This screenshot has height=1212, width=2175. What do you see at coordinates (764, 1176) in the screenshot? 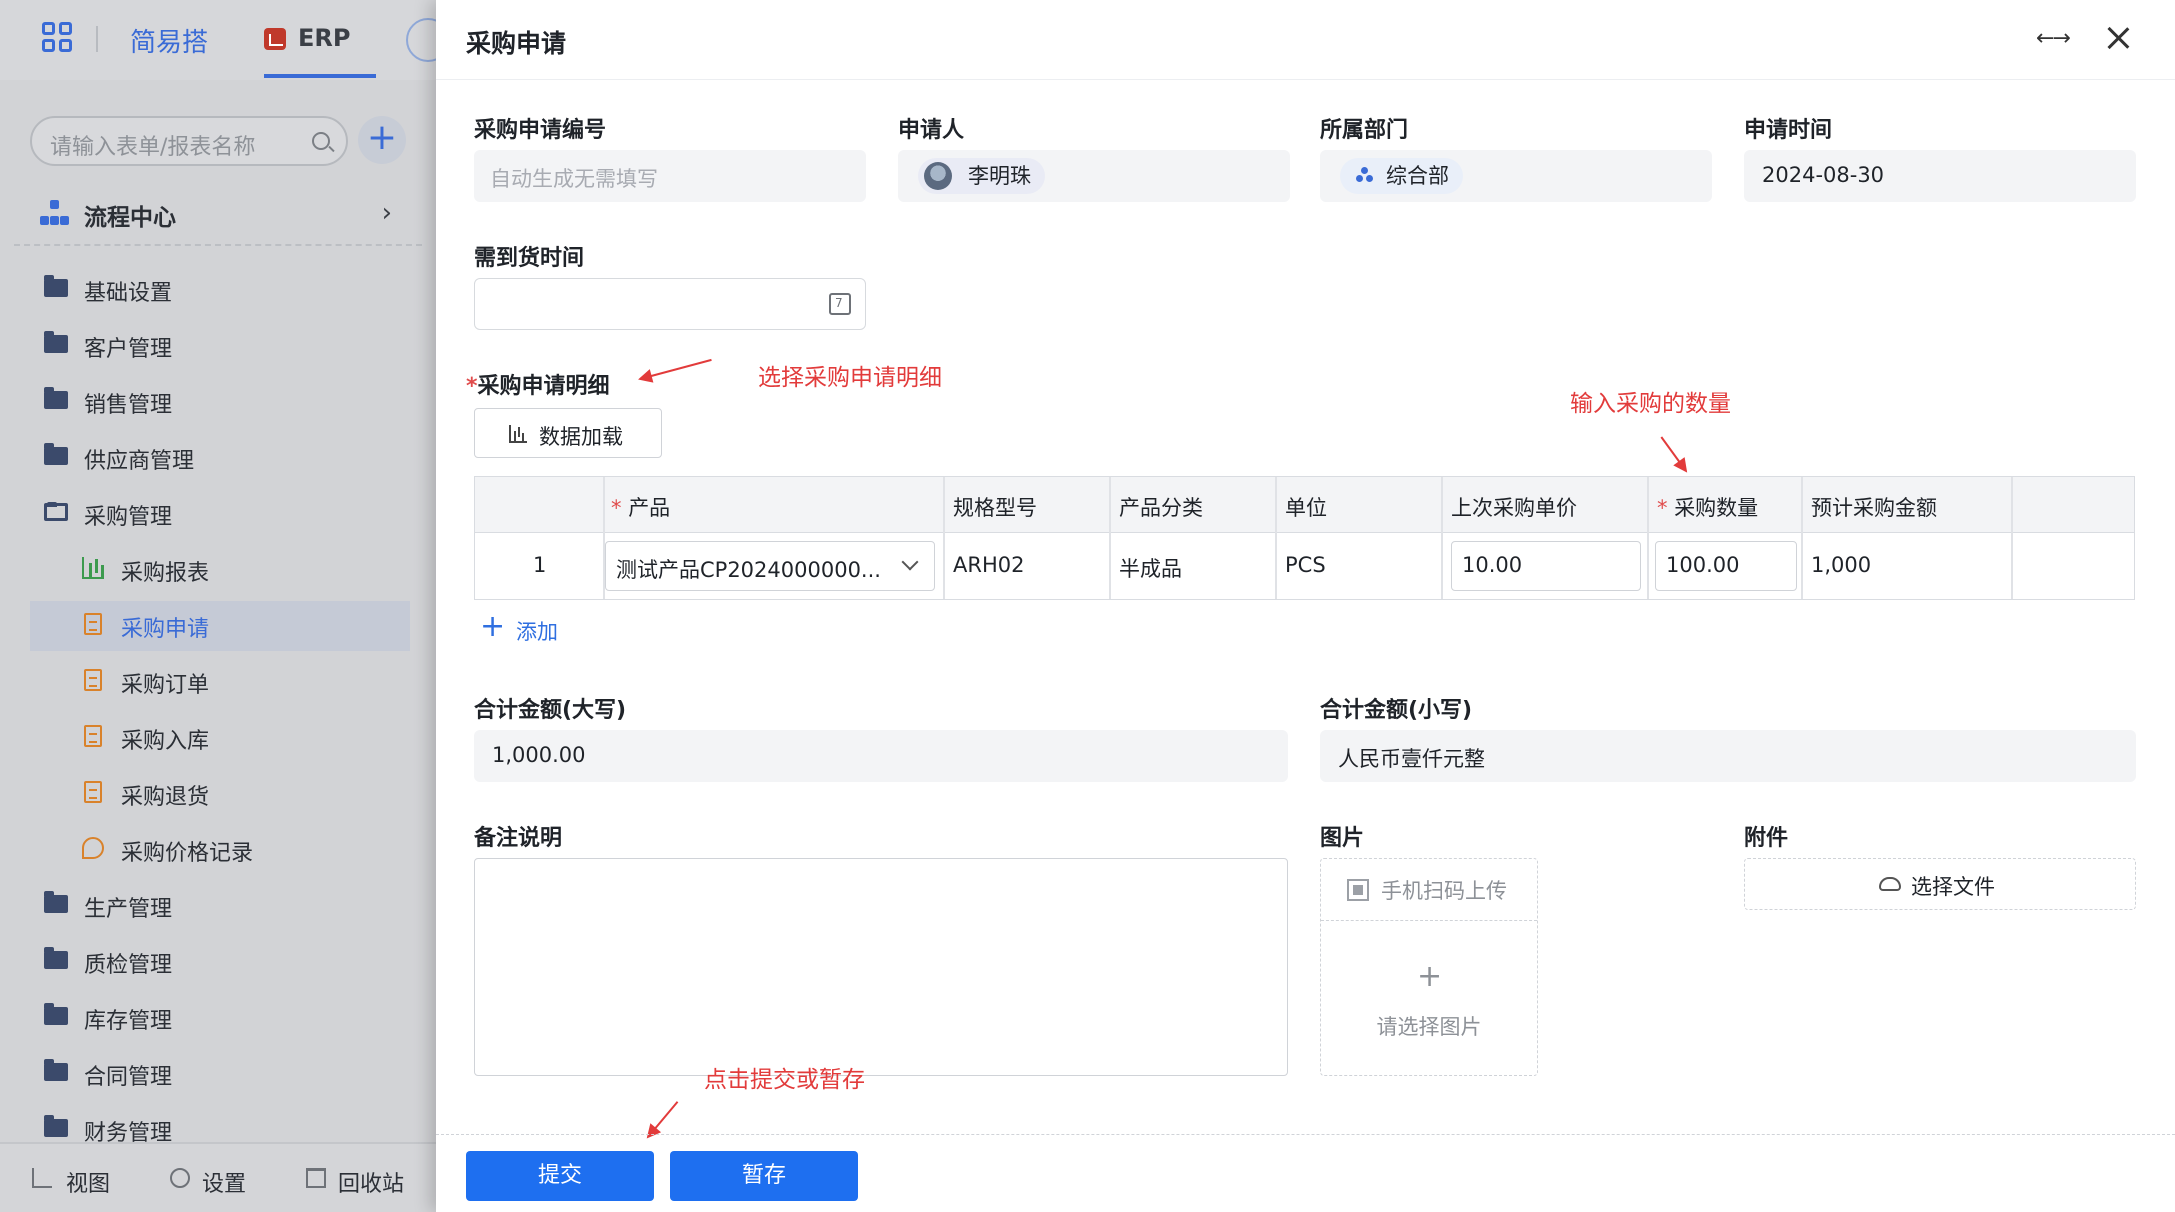
I see `save-draft-button: 暂存` at bounding box center [764, 1176].